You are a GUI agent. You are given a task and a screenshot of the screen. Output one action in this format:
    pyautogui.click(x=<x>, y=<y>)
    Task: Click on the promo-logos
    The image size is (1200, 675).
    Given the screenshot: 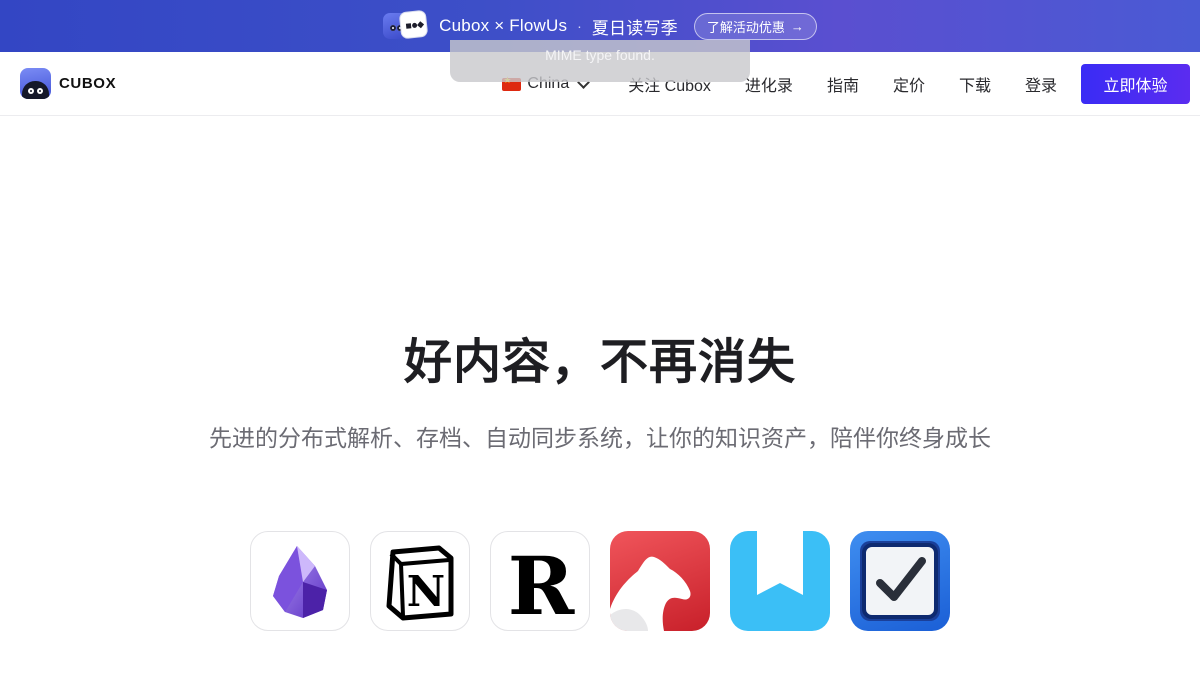 What is the action you would take?
    pyautogui.click(x=406, y=25)
    